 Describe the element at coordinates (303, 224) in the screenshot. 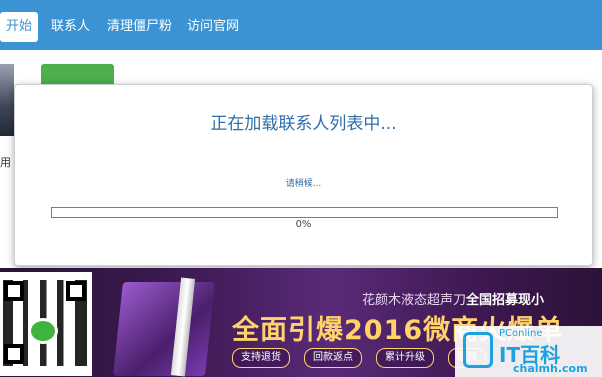

I see `progress-percent: 0%` at that location.